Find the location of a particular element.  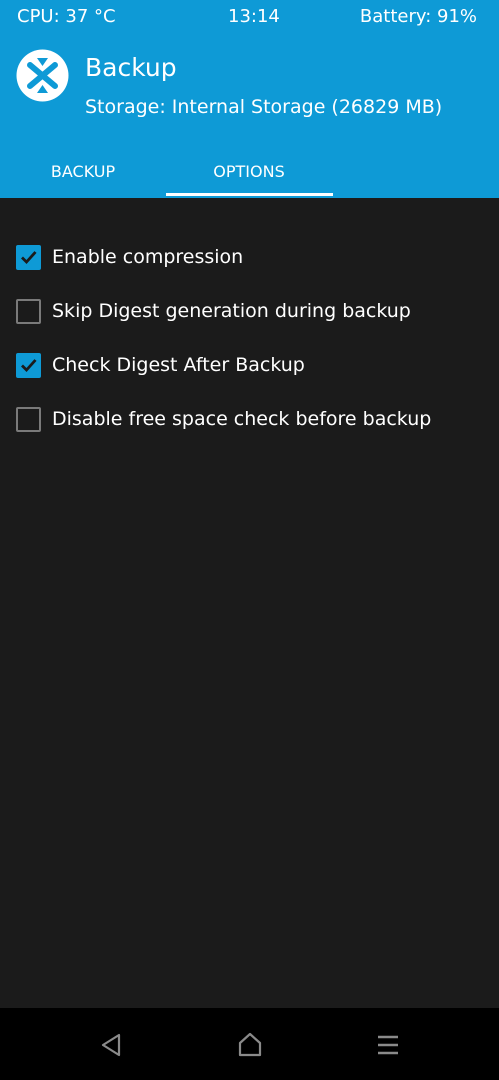

storage-info: Storage: Internal Storage (26829 MB) is located at coordinates (263, 107).